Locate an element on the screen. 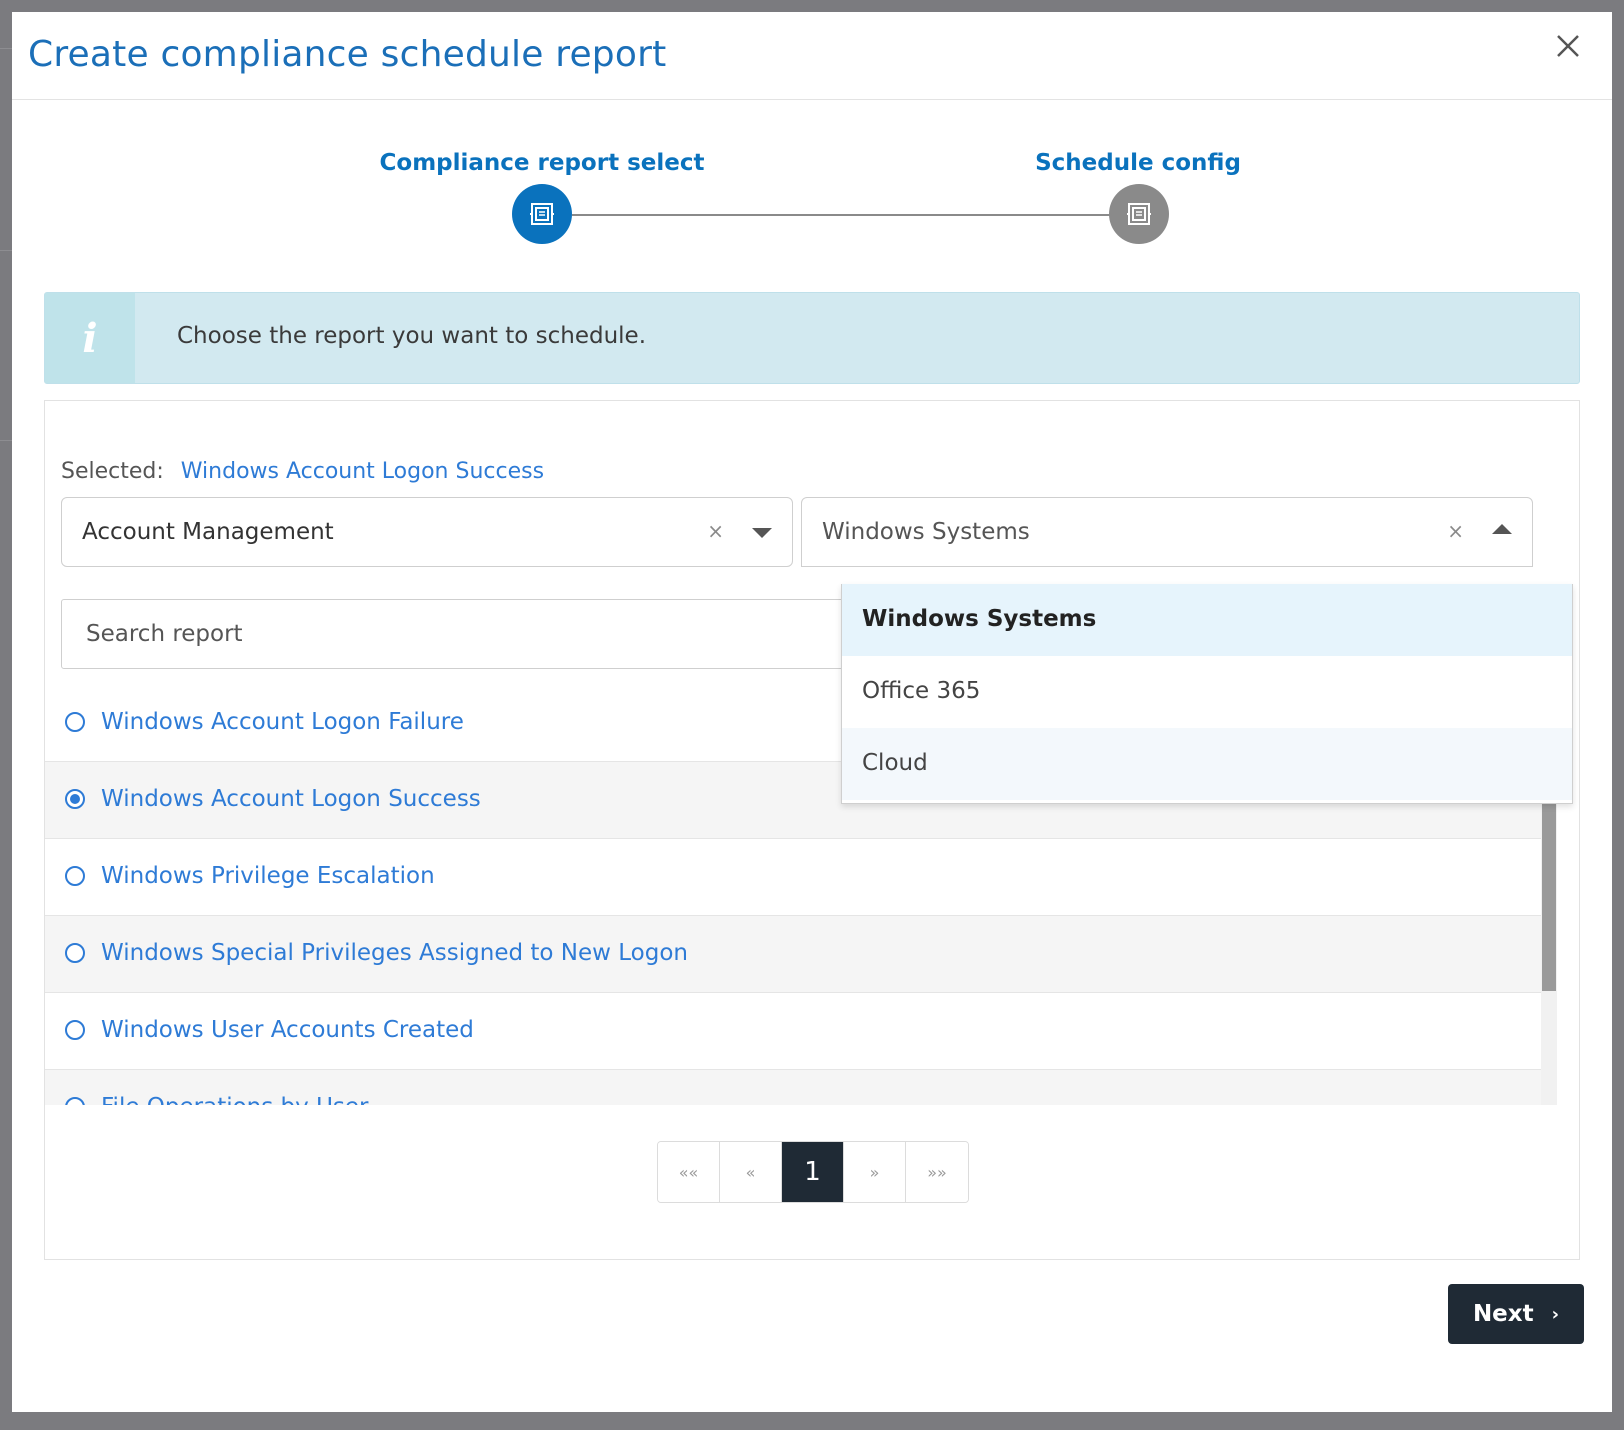 Image resolution: width=1624 pixels, height=1430 pixels. step-schedule-config is located at coordinates (1139, 214).